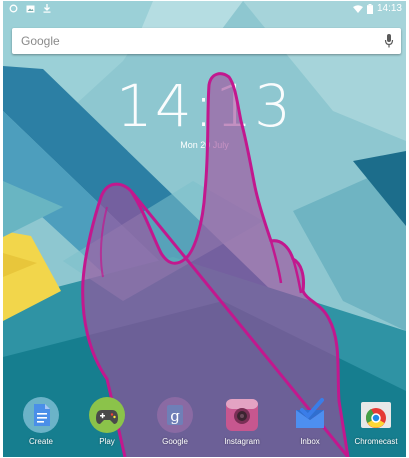  I want to click on google-search-bar: Google, so click(206, 41).